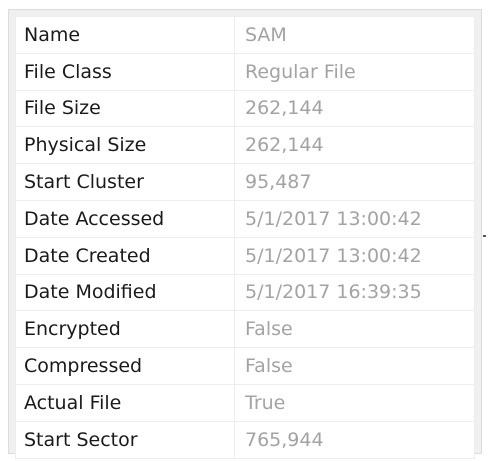  I want to click on property-row-file-class: File Class Regular File, so click(245, 71).